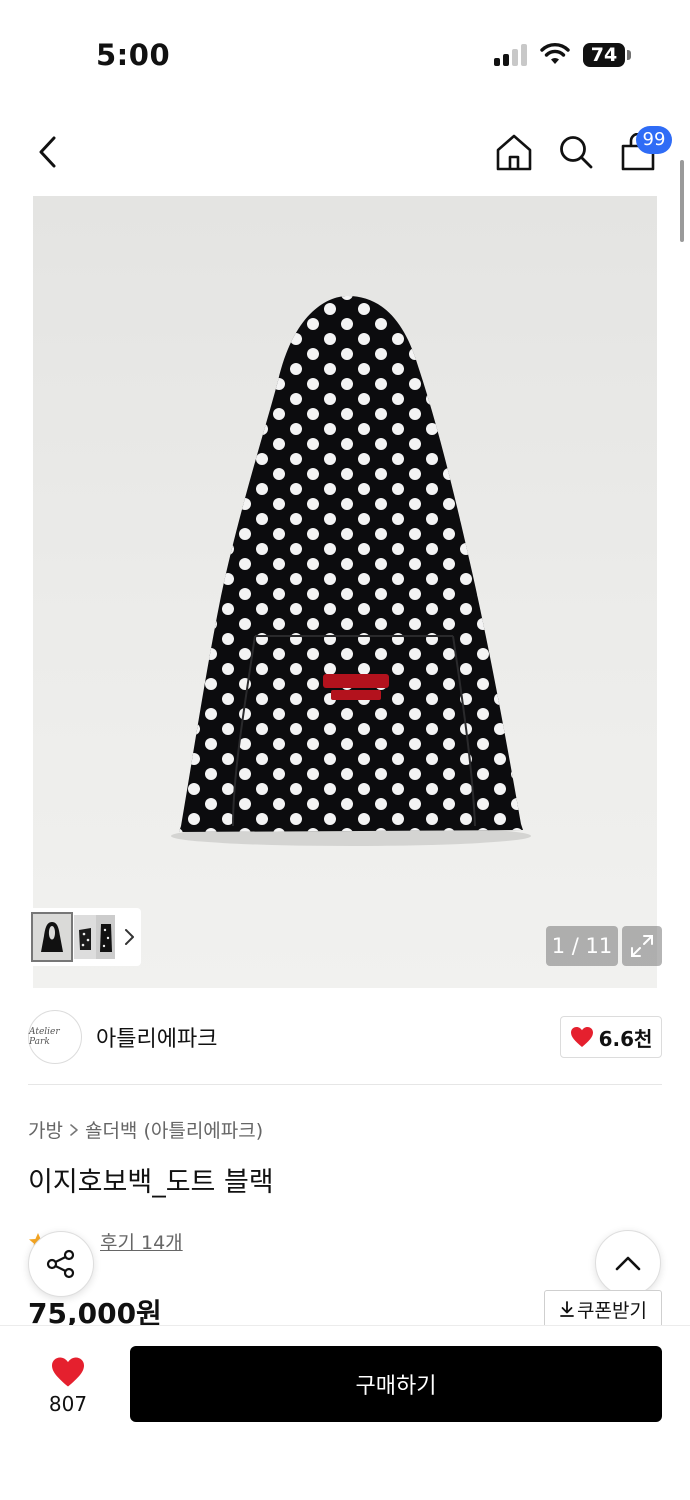 The height and width of the screenshot is (1500, 690). What do you see at coordinates (345, 1084) in the screenshot?
I see `divider` at bounding box center [345, 1084].